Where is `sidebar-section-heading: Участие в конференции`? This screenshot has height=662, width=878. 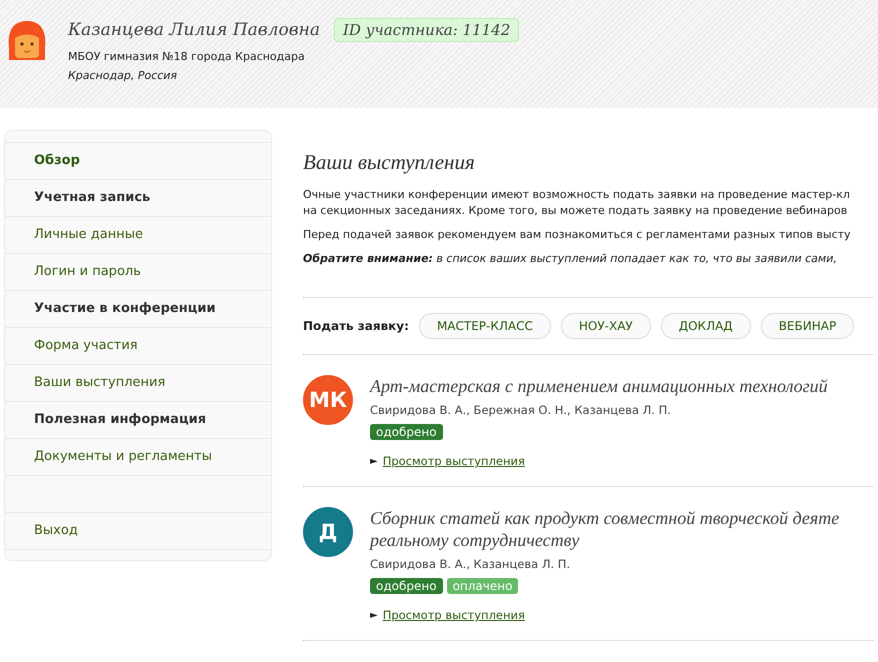 sidebar-section-heading: Участие в конференции is located at coordinates (138, 308).